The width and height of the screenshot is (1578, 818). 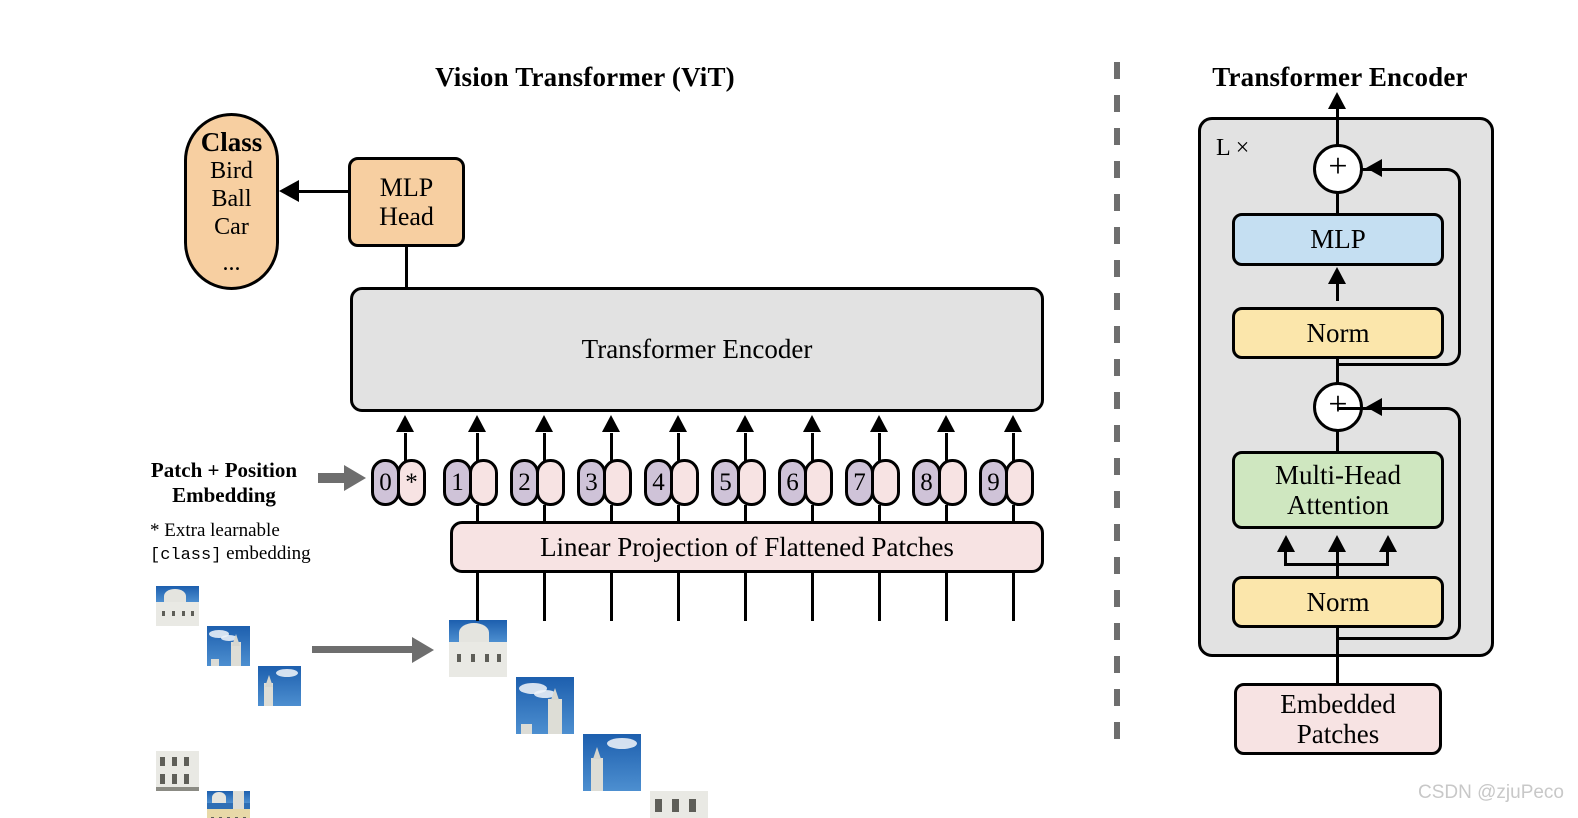 I want to click on position-pill-7: 7, so click(x=859, y=482).